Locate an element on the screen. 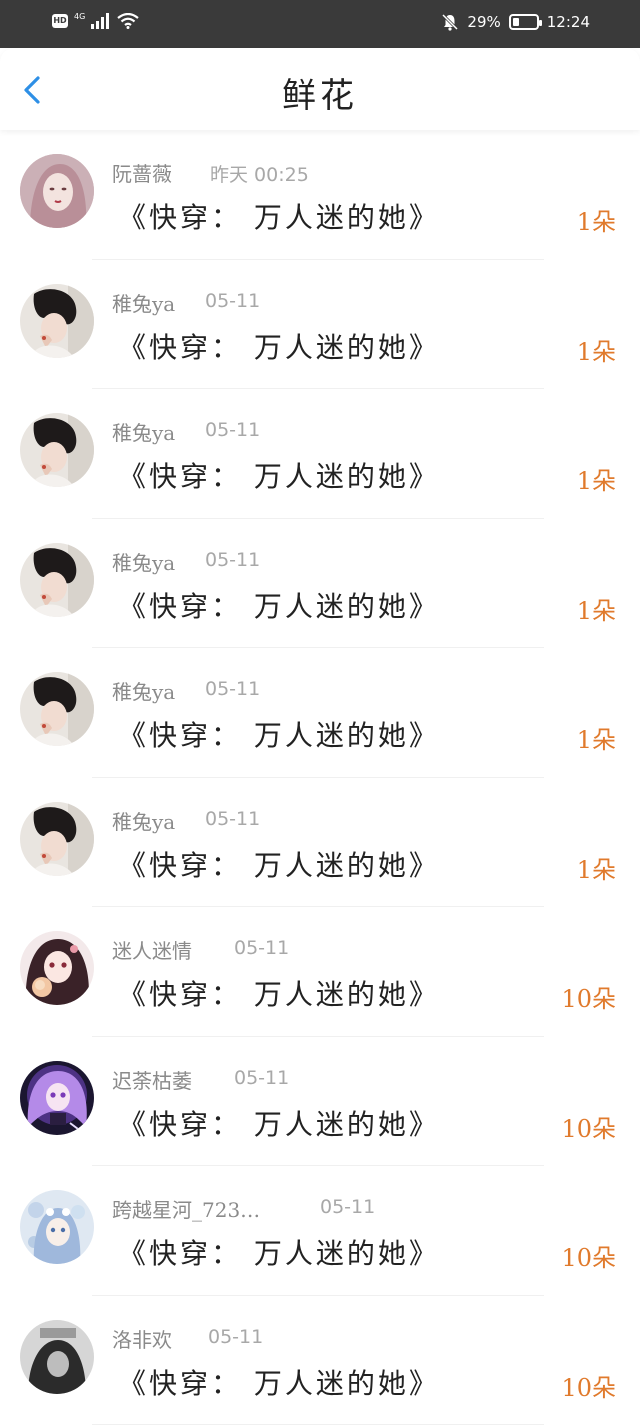  hd-badge: HD is located at coordinates (60, 21).